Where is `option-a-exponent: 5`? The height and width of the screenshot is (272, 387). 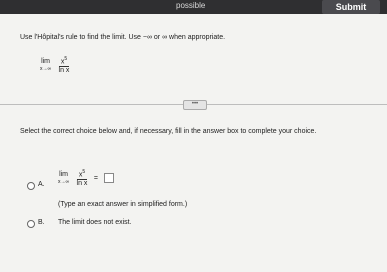 option-a-exponent: 5 is located at coordinates (84, 172).